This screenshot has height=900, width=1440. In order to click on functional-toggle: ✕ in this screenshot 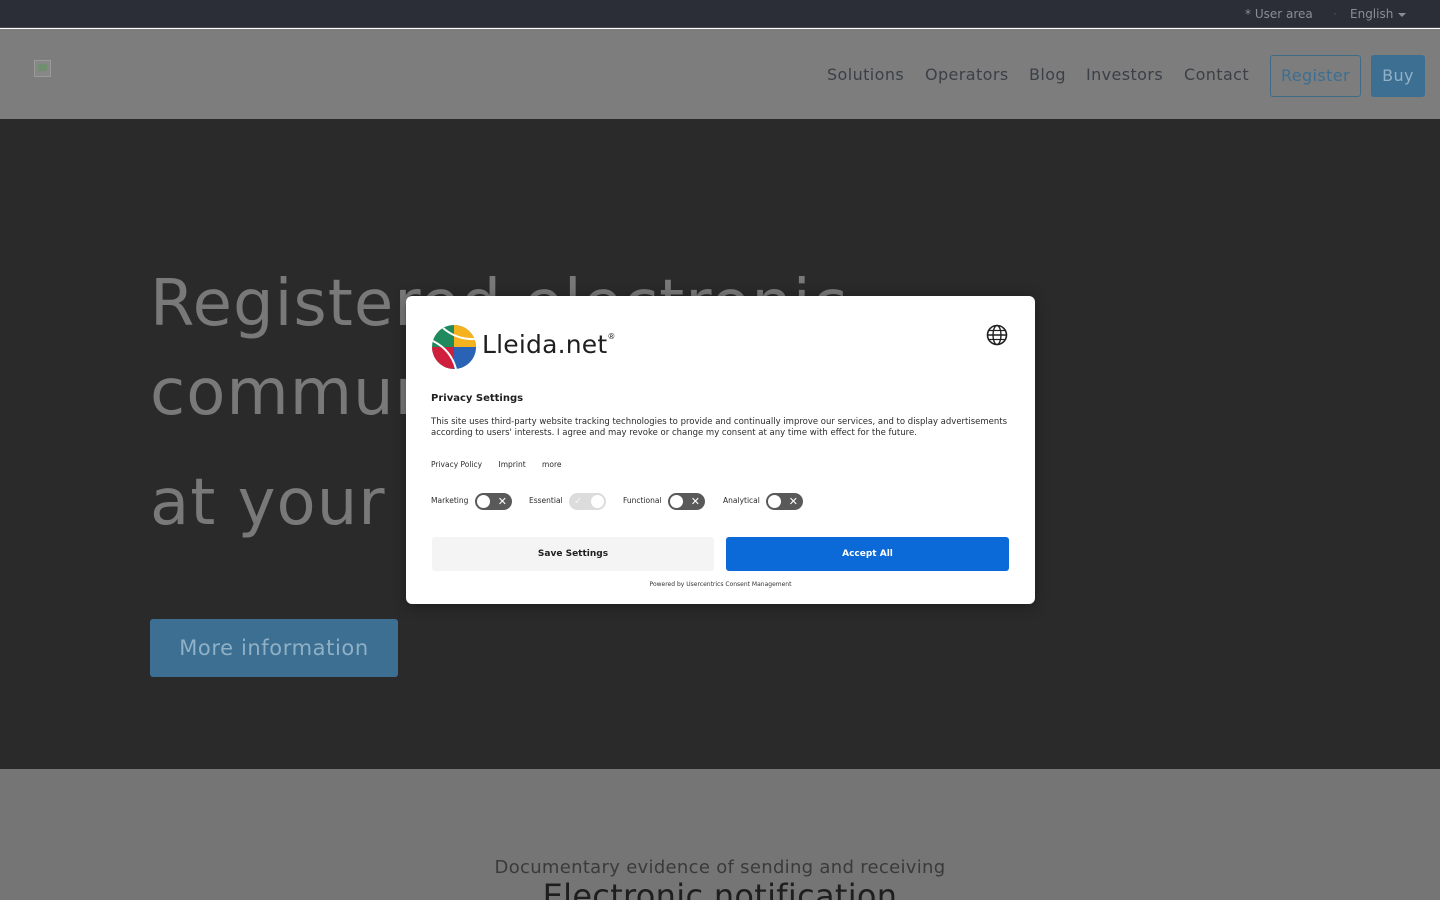, I will do `click(686, 501)`.